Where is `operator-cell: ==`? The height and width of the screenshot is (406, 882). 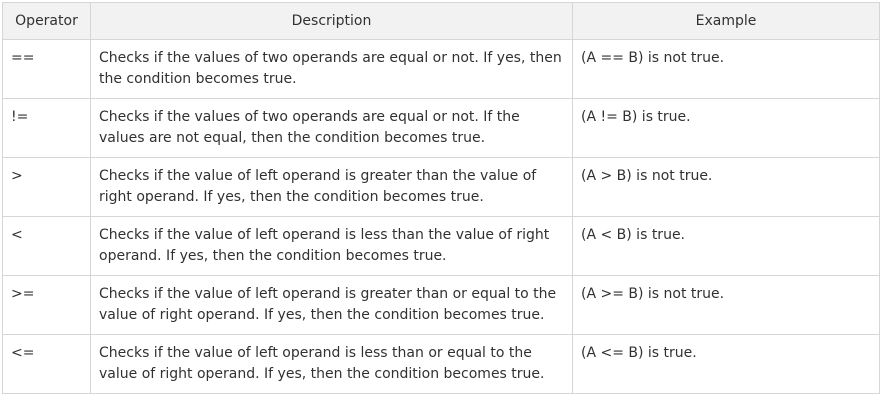 operator-cell: == is located at coordinates (46, 69).